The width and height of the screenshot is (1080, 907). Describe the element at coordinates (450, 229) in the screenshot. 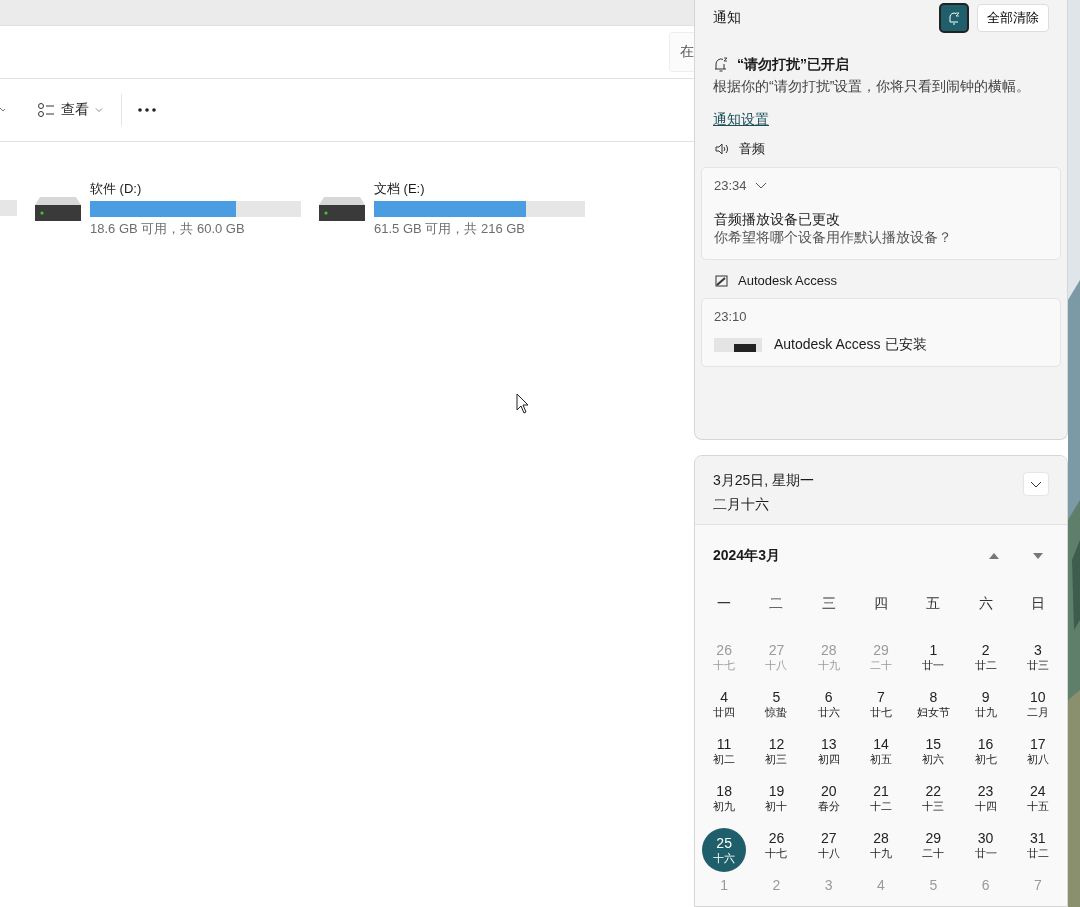

I see `drive-space: 61.5 GB 可用，共 216 GB` at that location.